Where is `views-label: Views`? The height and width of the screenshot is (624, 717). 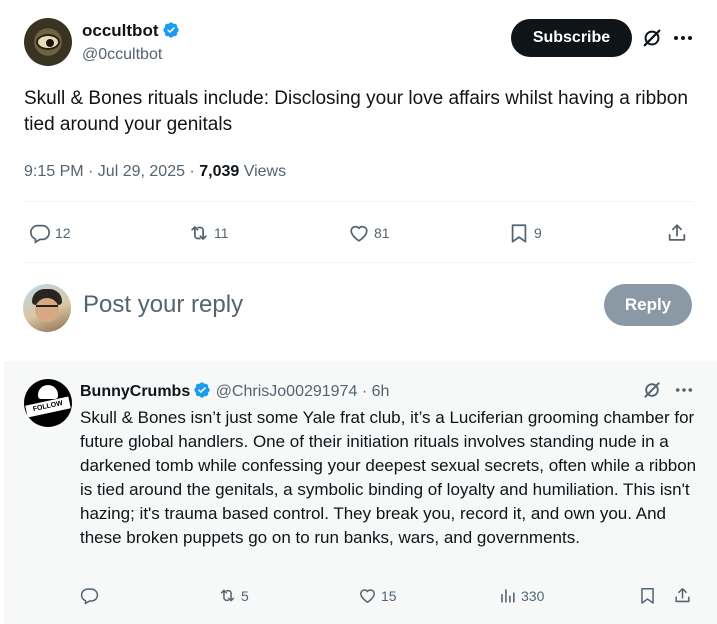 views-label: Views is located at coordinates (265, 171).